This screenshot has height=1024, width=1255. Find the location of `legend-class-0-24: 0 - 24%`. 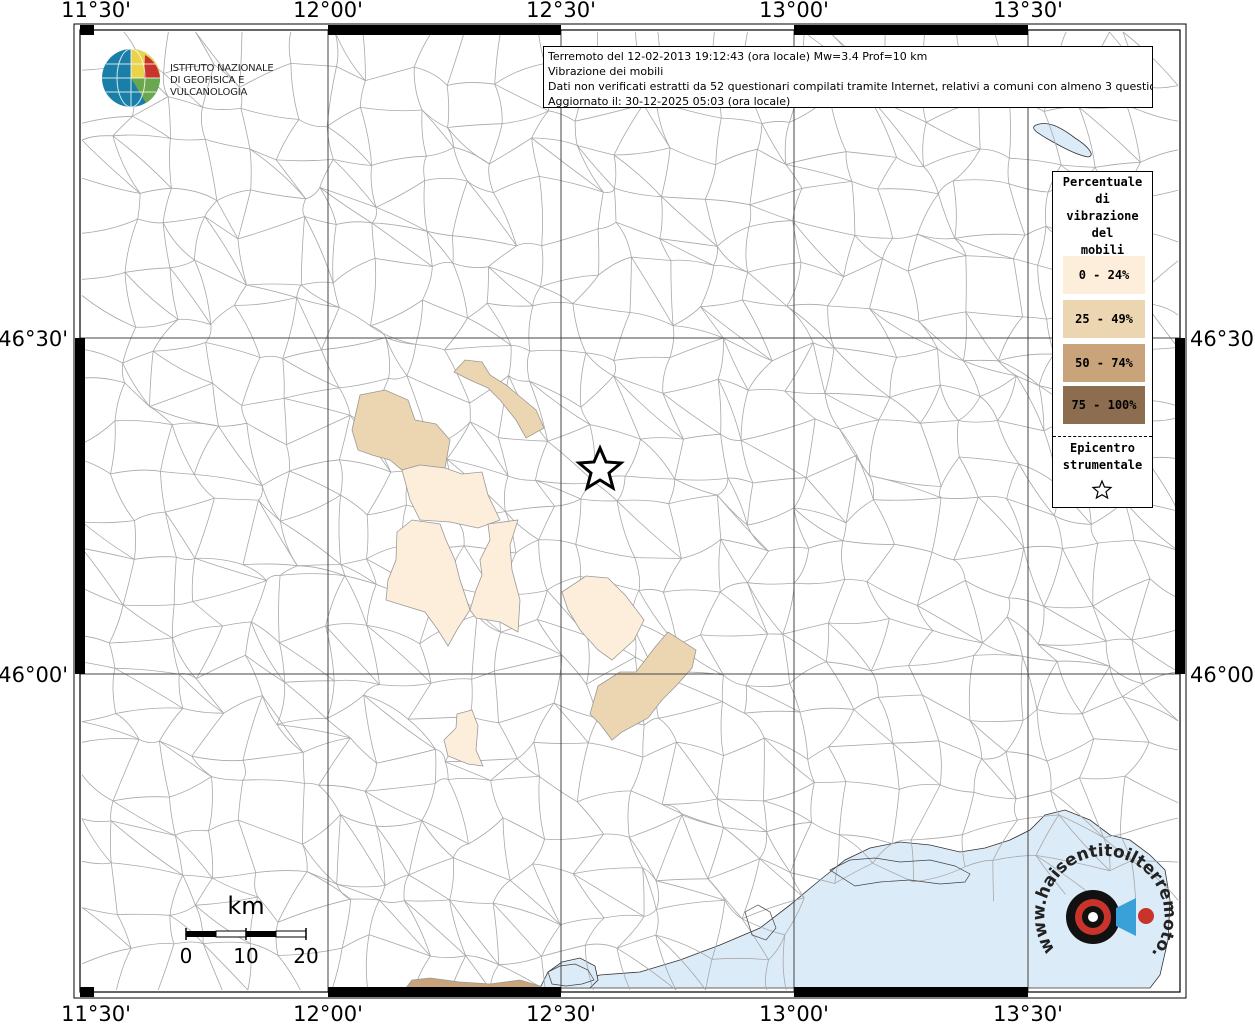

legend-class-0-24: 0 - 24% is located at coordinates (1104, 275).